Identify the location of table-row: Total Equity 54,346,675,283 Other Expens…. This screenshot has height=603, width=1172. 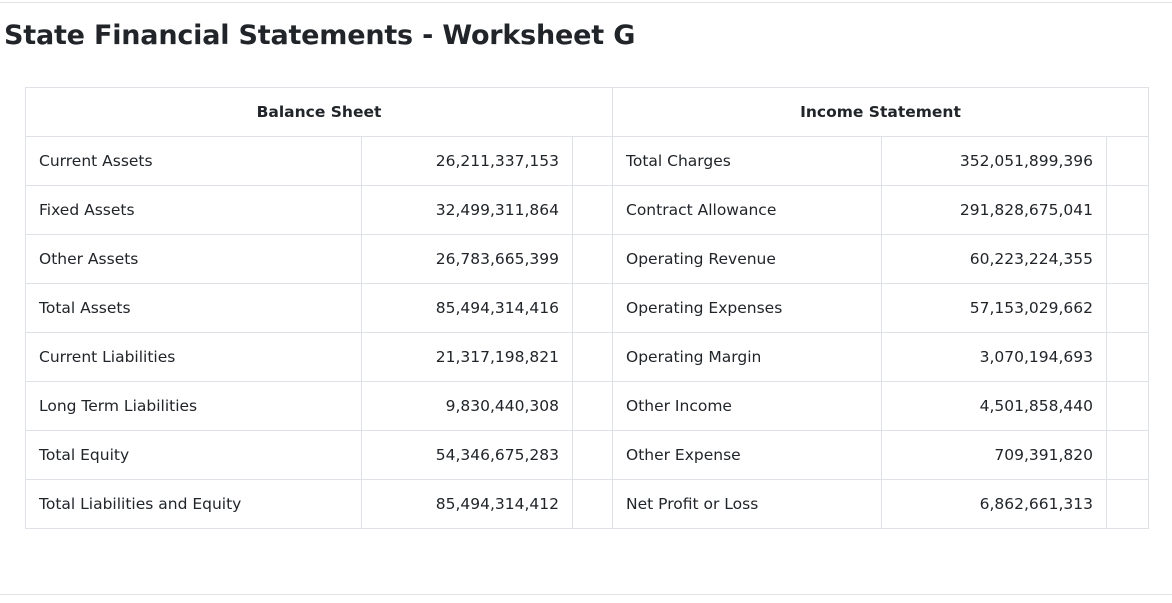
(587, 455).